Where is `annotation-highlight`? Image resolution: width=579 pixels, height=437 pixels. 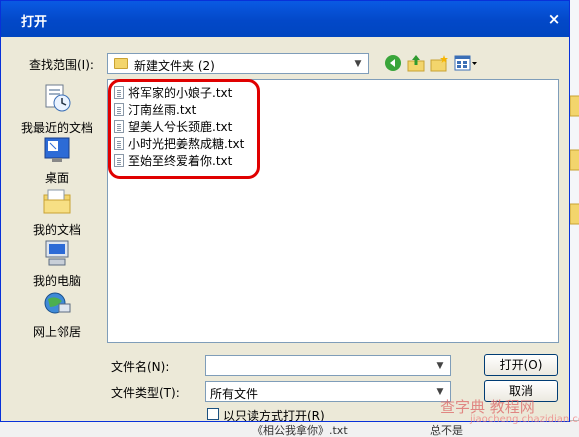 annotation-highlight is located at coordinates (184, 129).